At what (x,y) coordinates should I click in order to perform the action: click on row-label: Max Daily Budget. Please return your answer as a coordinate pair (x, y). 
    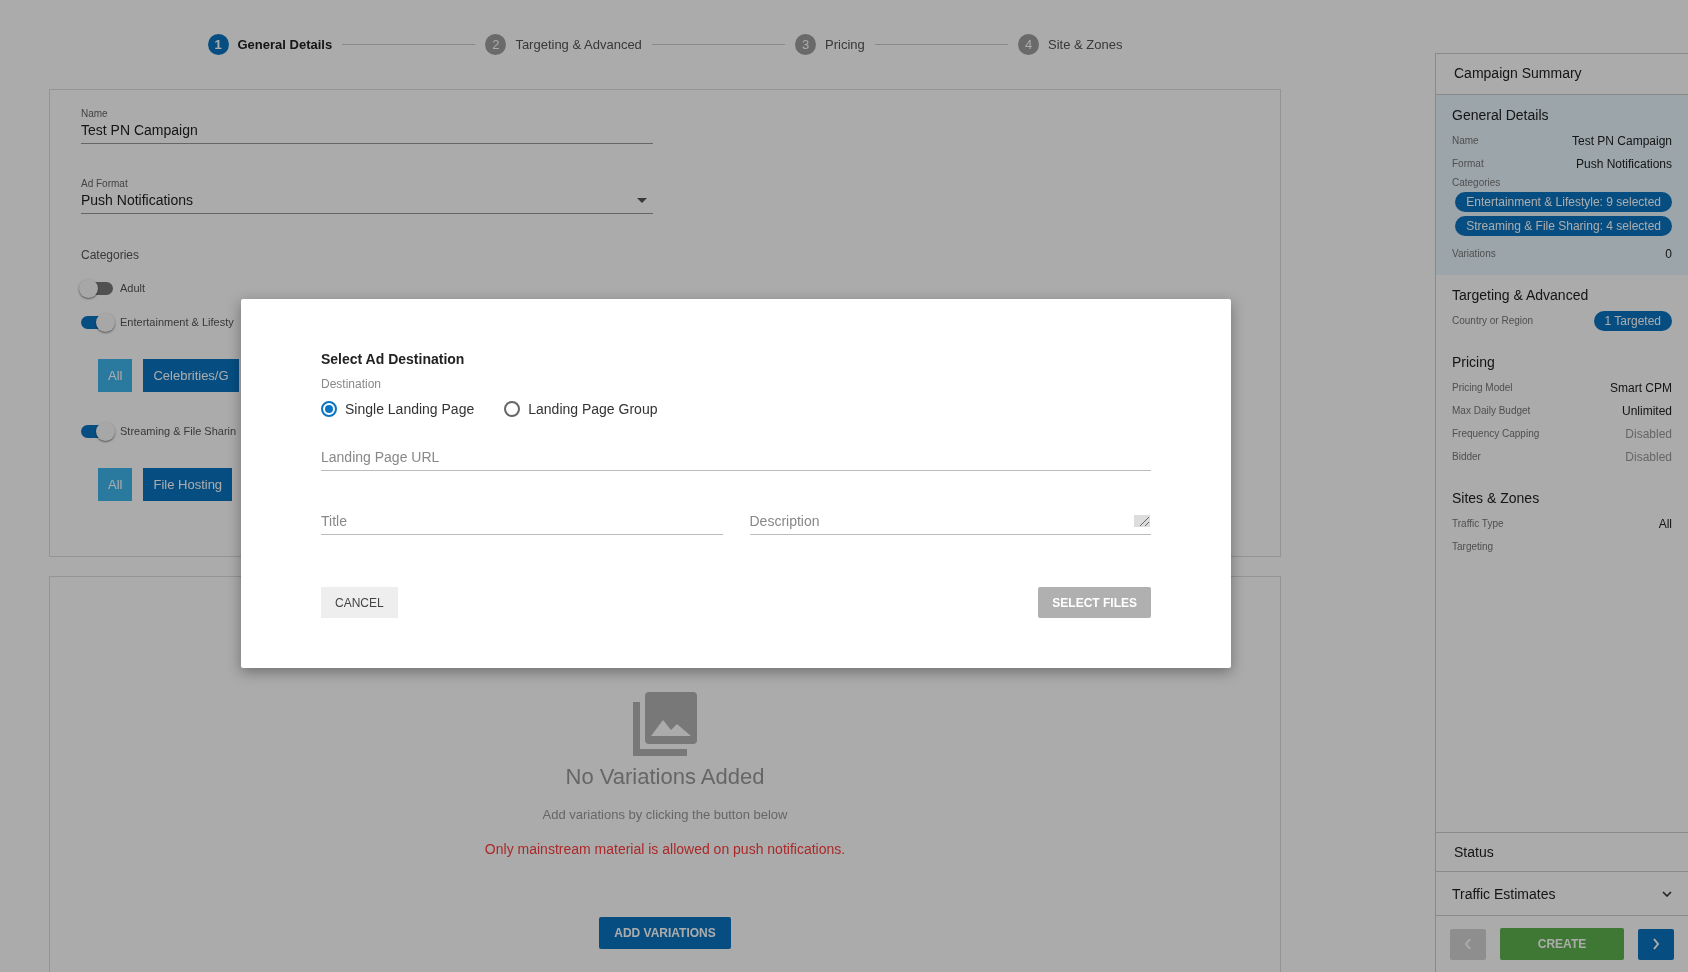
    Looking at the image, I should click on (1491, 410).